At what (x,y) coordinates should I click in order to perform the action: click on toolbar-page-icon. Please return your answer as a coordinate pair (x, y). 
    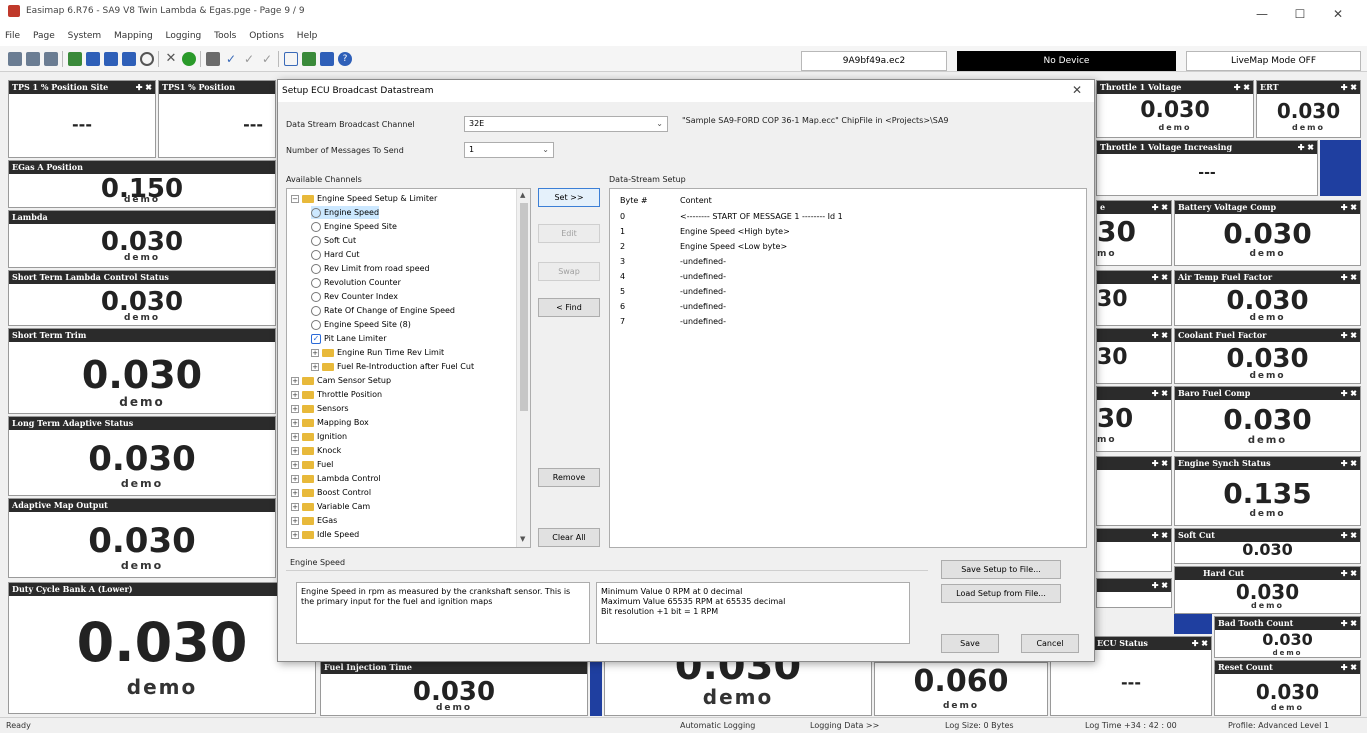
    Looking at the image, I should click on (309, 59).